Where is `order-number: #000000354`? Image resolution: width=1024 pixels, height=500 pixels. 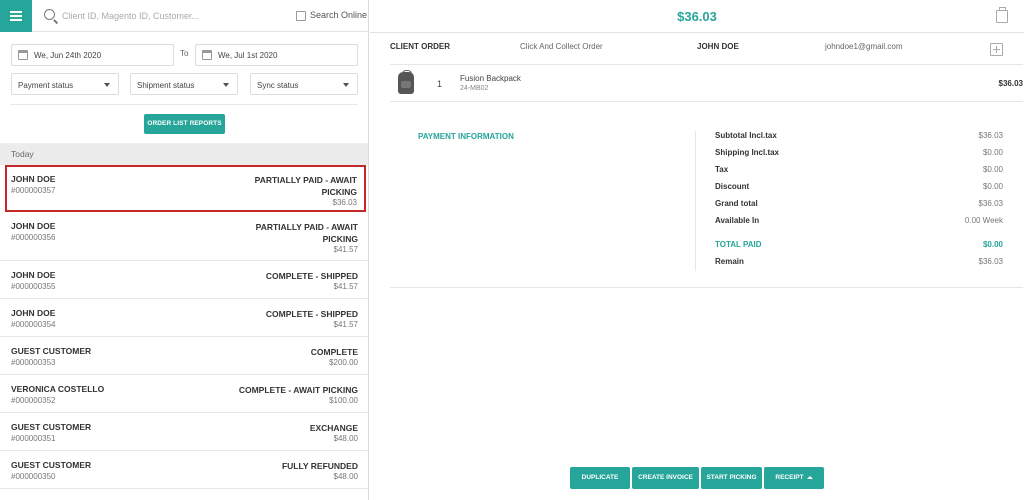
order-number: #000000354 is located at coordinates (33, 324).